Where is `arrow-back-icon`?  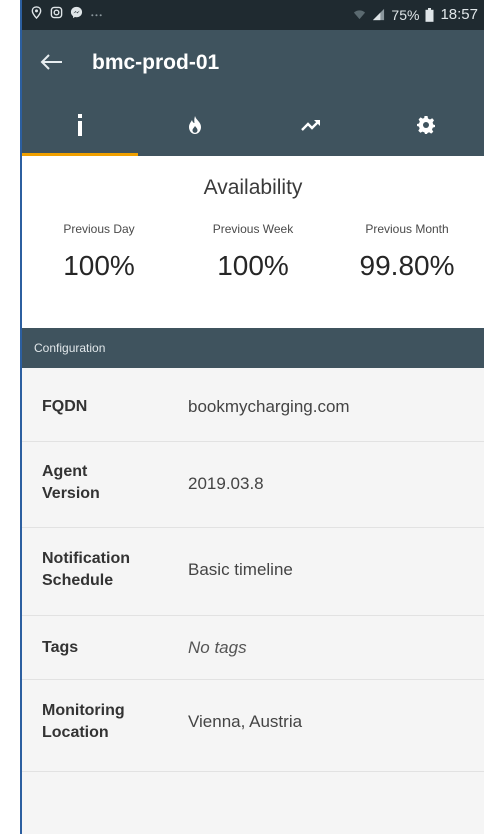 arrow-back-icon is located at coordinates (51, 62).